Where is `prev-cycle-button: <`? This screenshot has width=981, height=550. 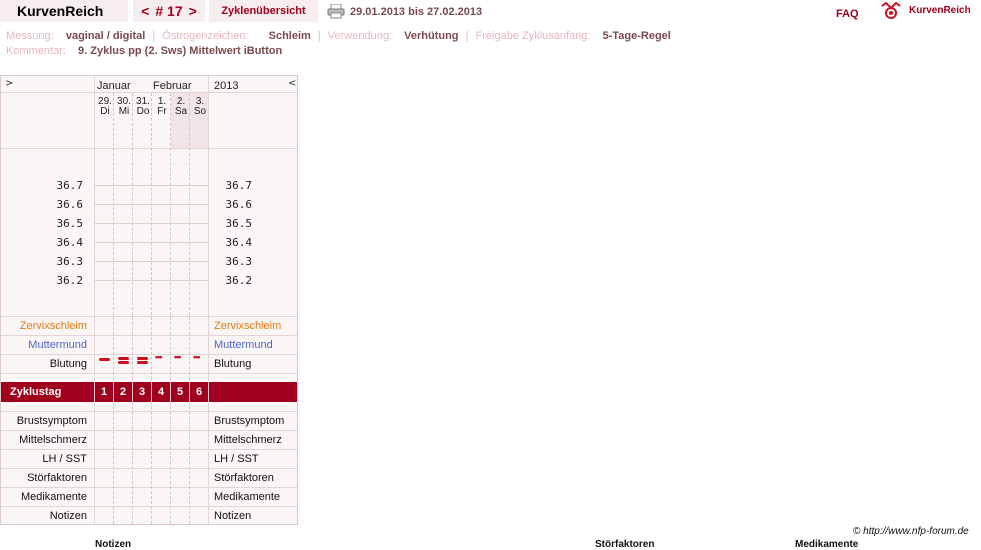
prev-cycle-button: < is located at coordinates (145, 11).